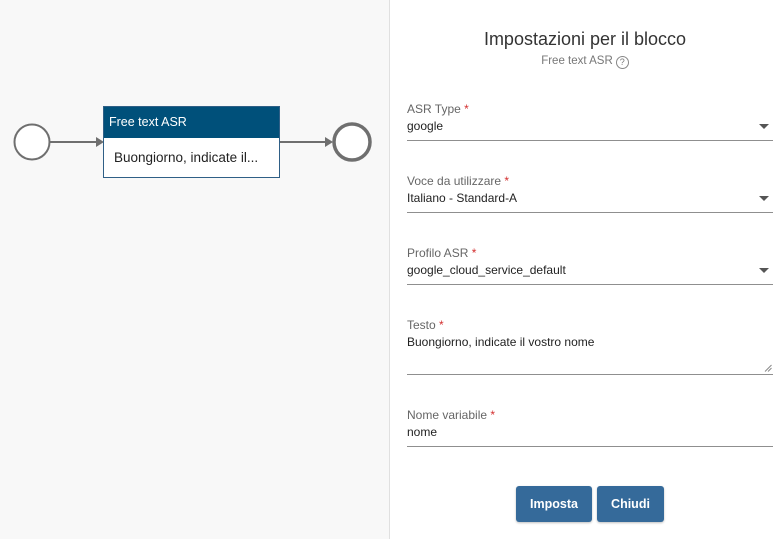 The image size is (779, 539). I want to click on resize-handle-icon, so click(768, 368).